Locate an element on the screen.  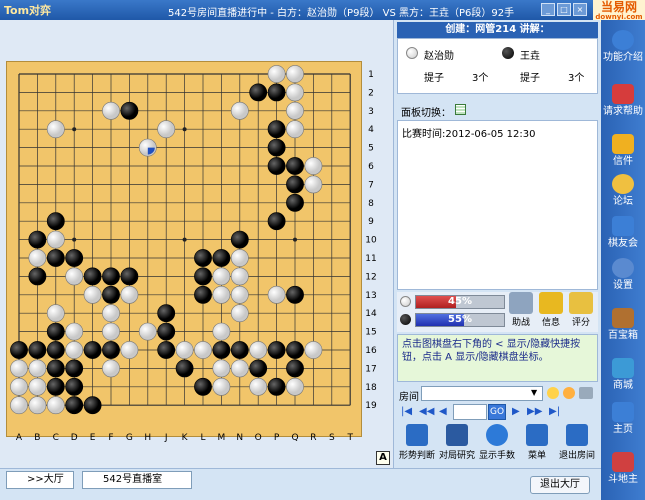
score-label: 评分 is located at coordinates (580, 323).